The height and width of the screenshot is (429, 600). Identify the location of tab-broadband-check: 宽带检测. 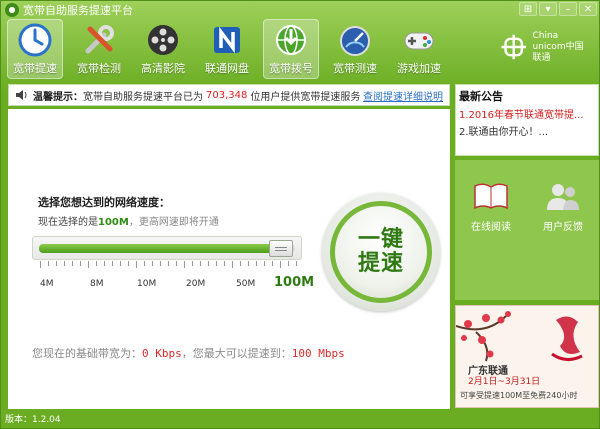
(99, 49).